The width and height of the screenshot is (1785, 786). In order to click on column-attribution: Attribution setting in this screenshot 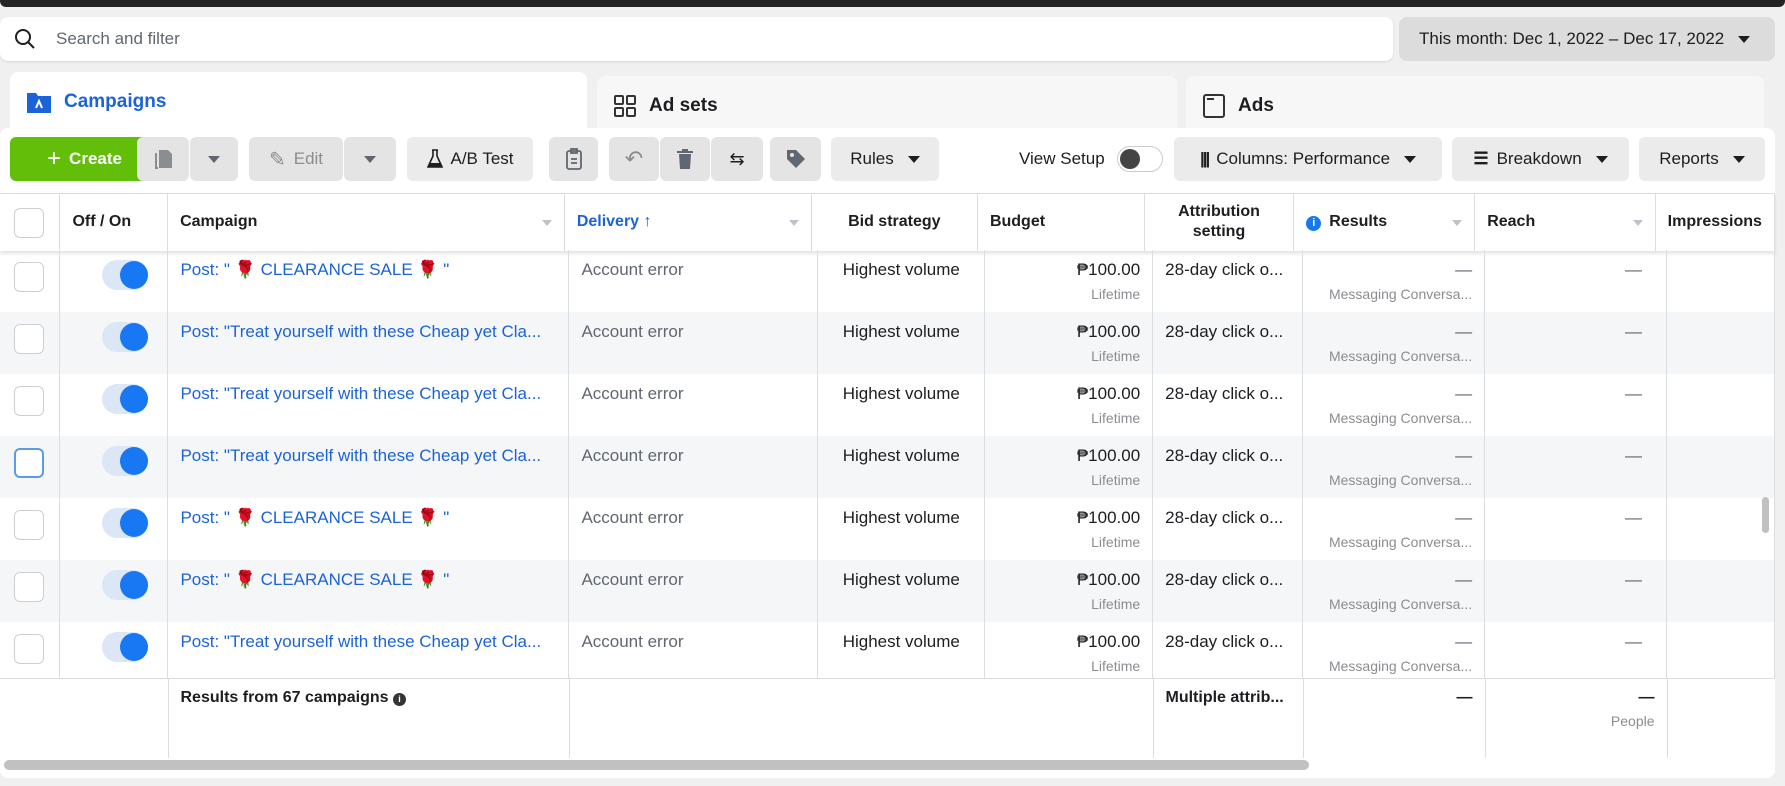, I will do `click(1219, 222)`.